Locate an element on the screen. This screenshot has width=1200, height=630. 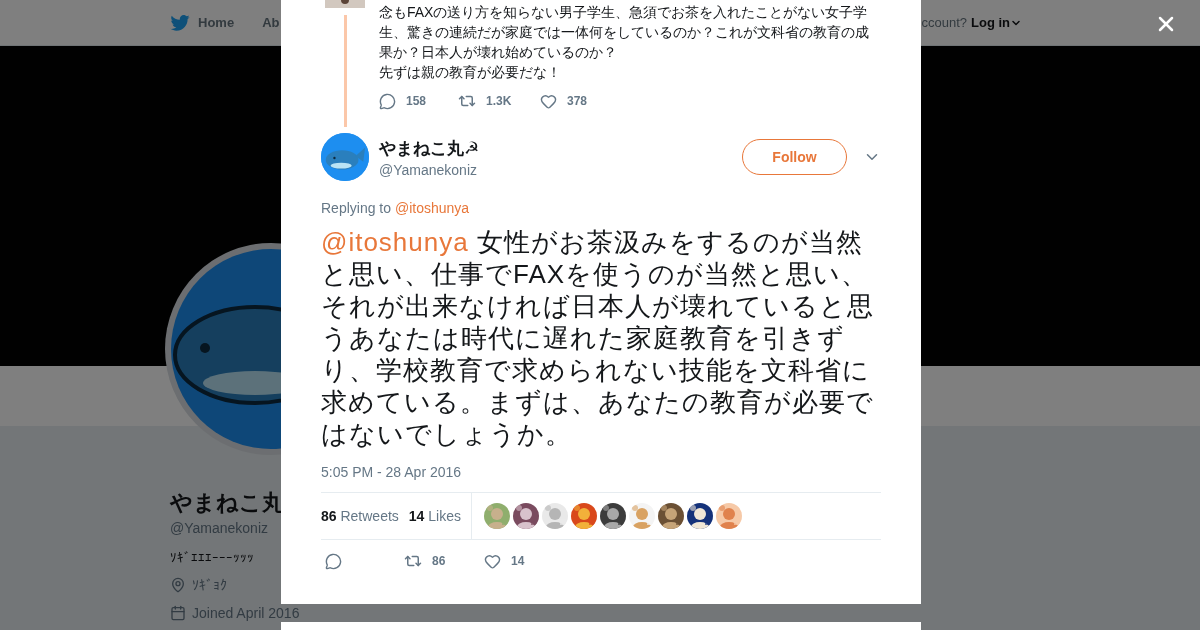
nav-link: Ab is located at coordinates (271, 22).